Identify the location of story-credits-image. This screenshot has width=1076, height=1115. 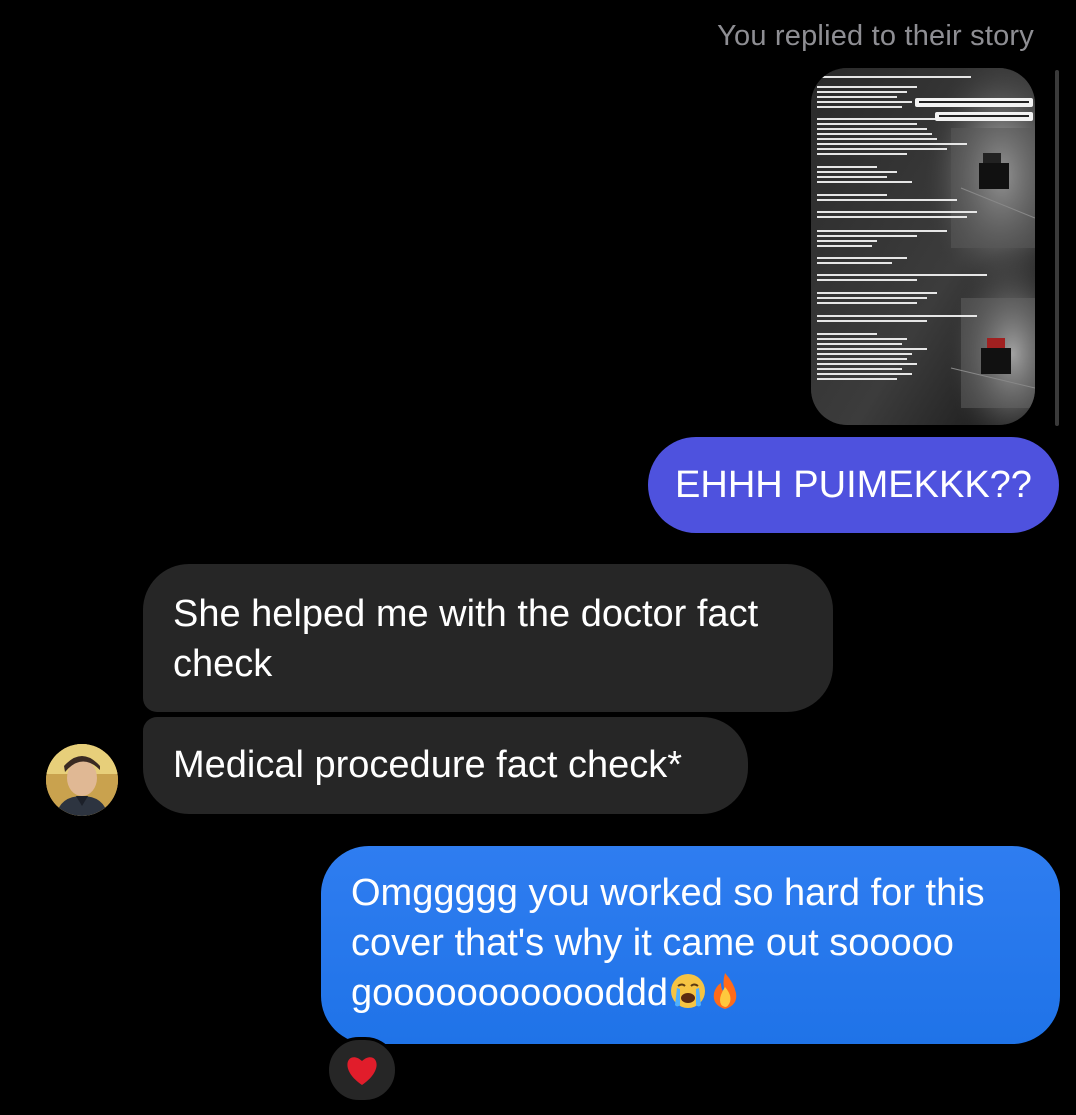
(923, 246).